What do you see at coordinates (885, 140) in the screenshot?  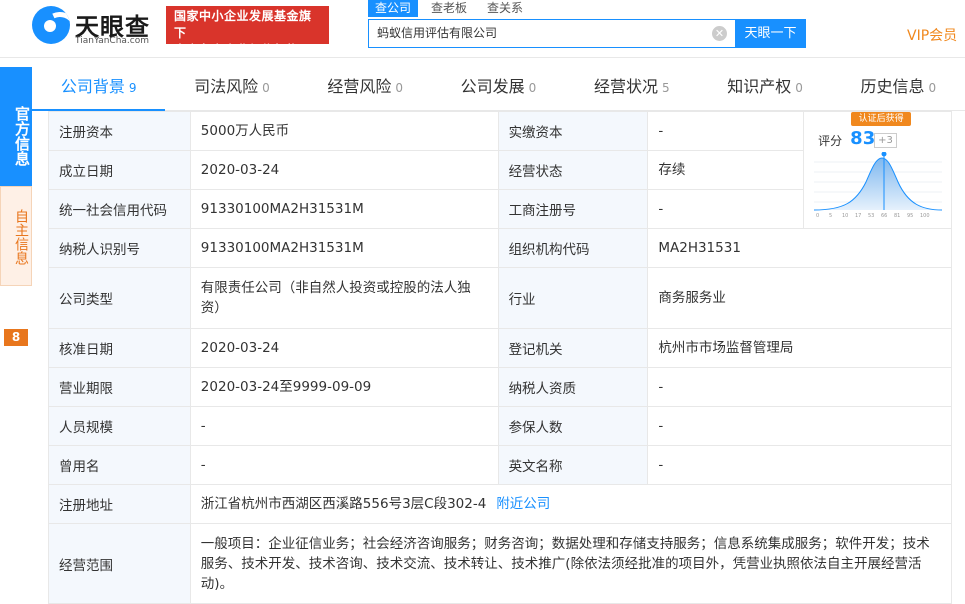 I see `score-plus: +3` at bounding box center [885, 140].